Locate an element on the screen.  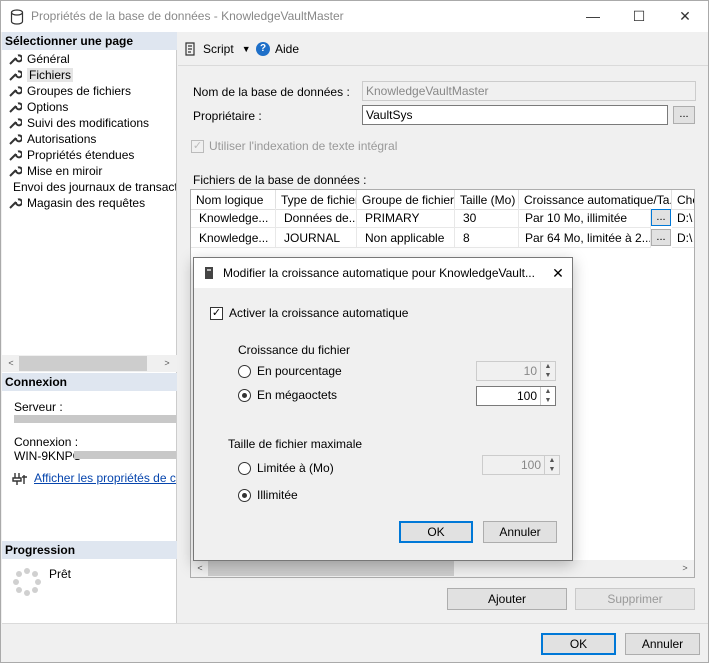
fulltext-checkbox: ✓ is located at coordinates (197, 146).